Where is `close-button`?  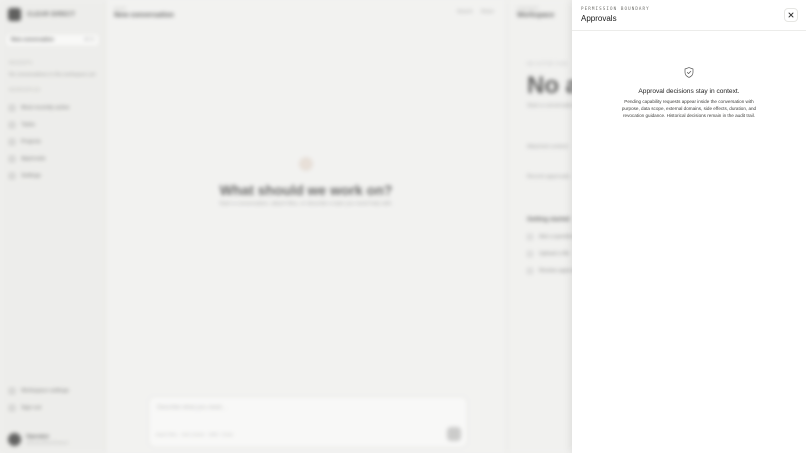 close-button is located at coordinates (791, 15).